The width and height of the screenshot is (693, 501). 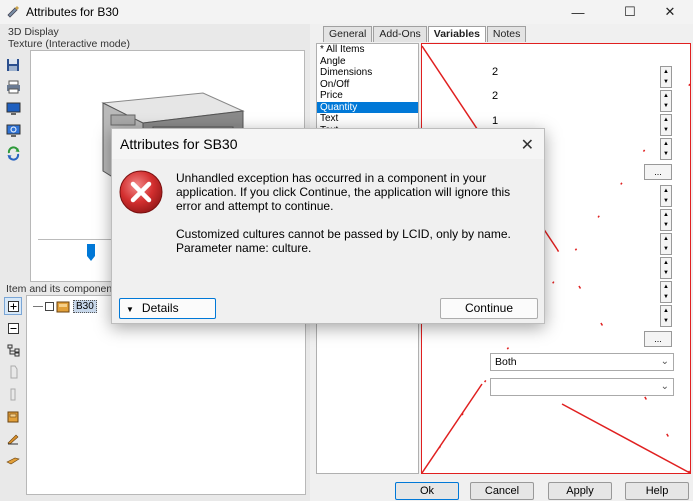 I want to click on paste-icon, so click(x=13, y=394).